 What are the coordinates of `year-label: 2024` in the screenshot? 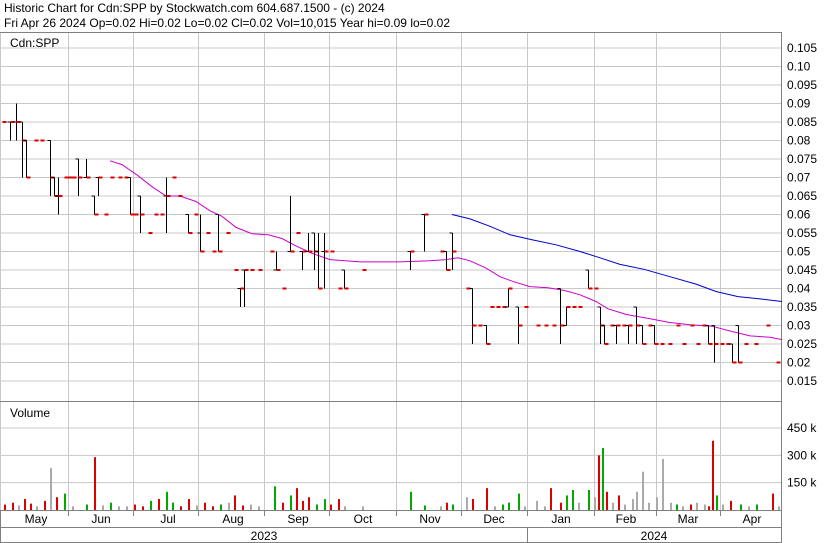 It's located at (654, 536).